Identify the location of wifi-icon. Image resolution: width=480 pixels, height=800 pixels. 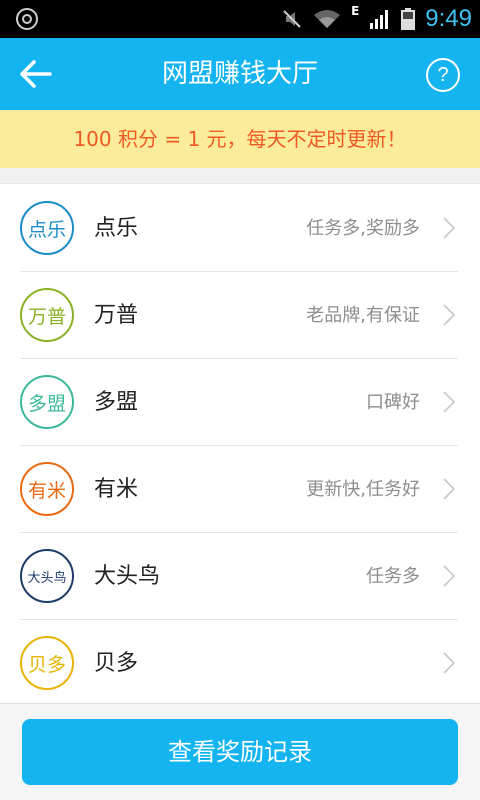
(327, 19).